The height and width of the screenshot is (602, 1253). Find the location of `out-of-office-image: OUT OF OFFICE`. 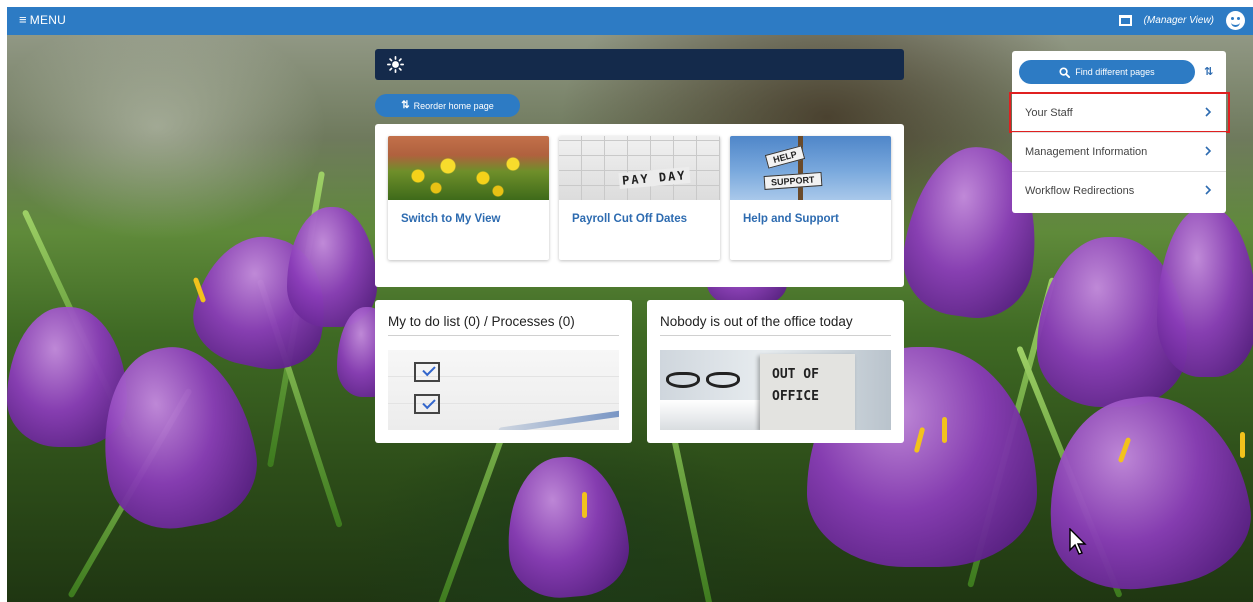

out-of-office-image: OUT OF OFFICE is located at coordinates (775, 390).